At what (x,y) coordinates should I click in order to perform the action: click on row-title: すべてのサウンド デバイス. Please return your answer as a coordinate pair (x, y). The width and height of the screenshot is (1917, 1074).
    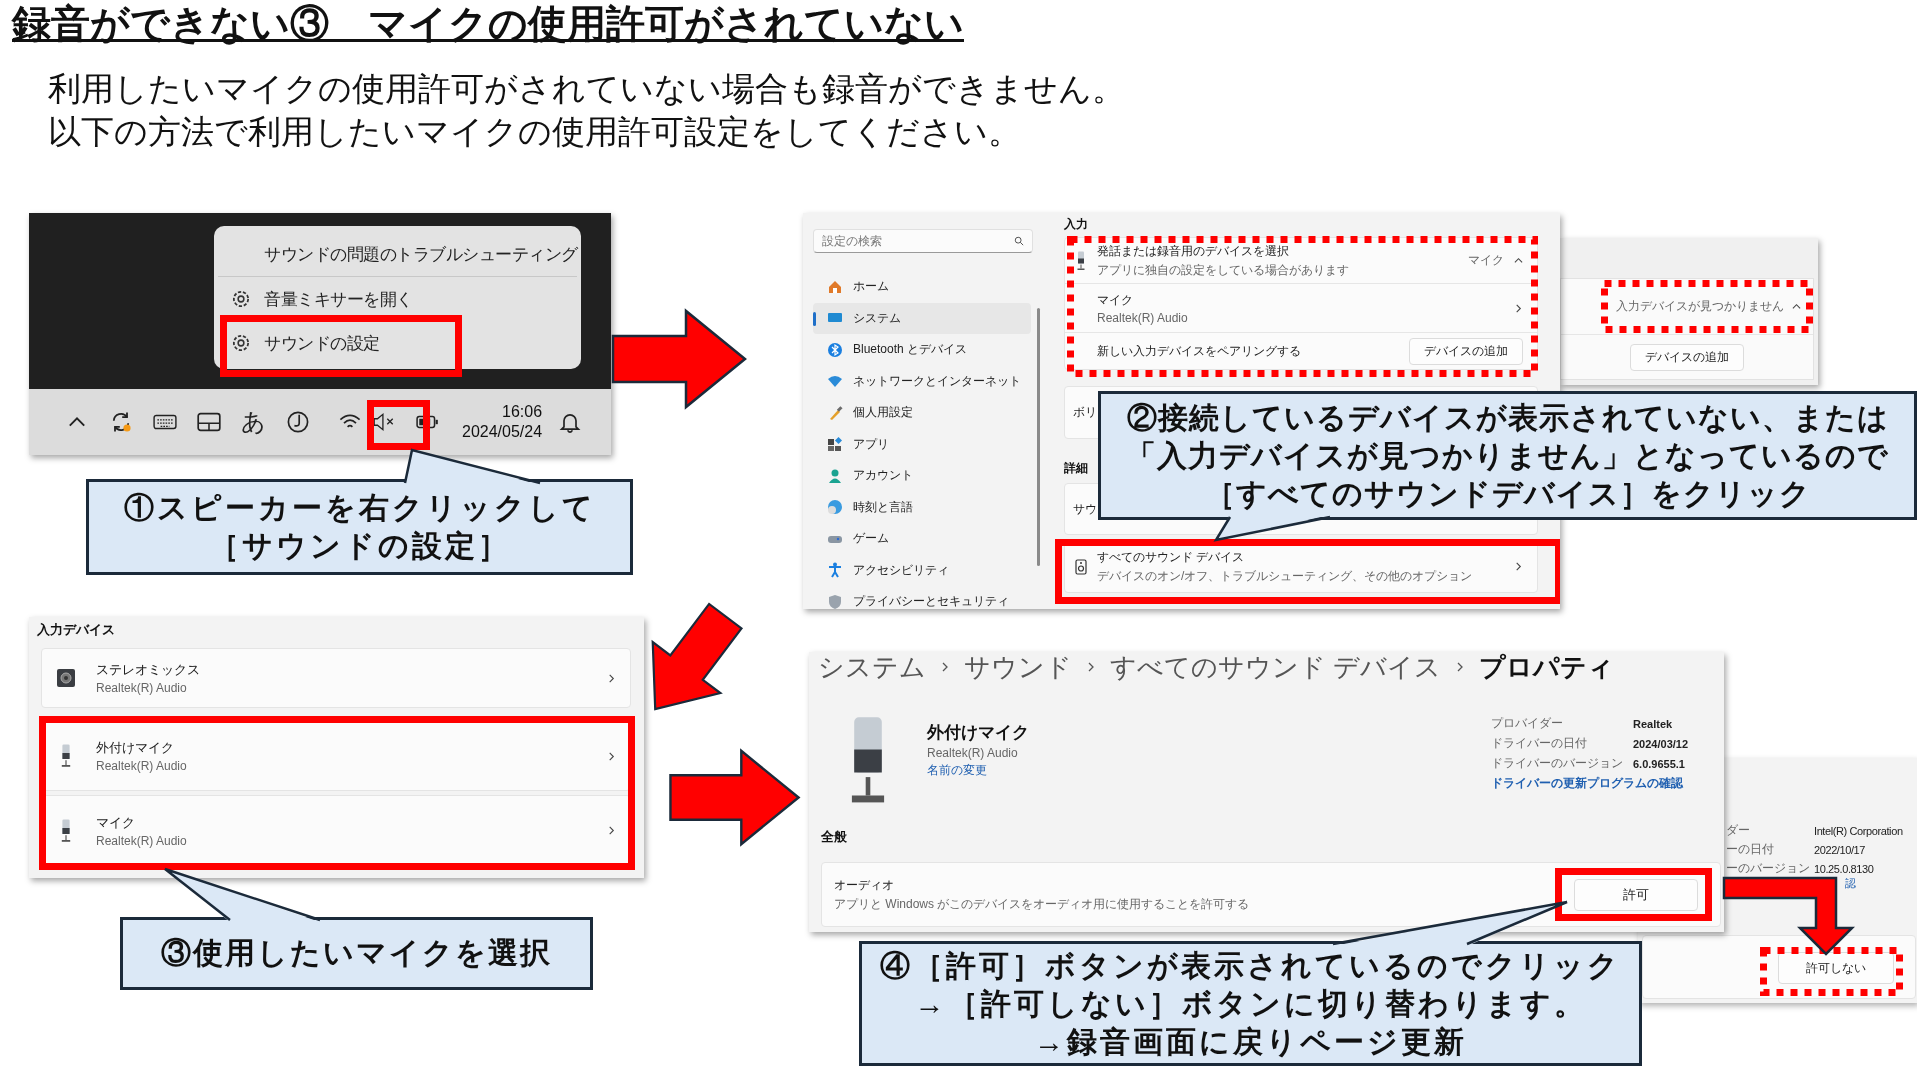
    Looking at the image, I should click on (1171, 557).